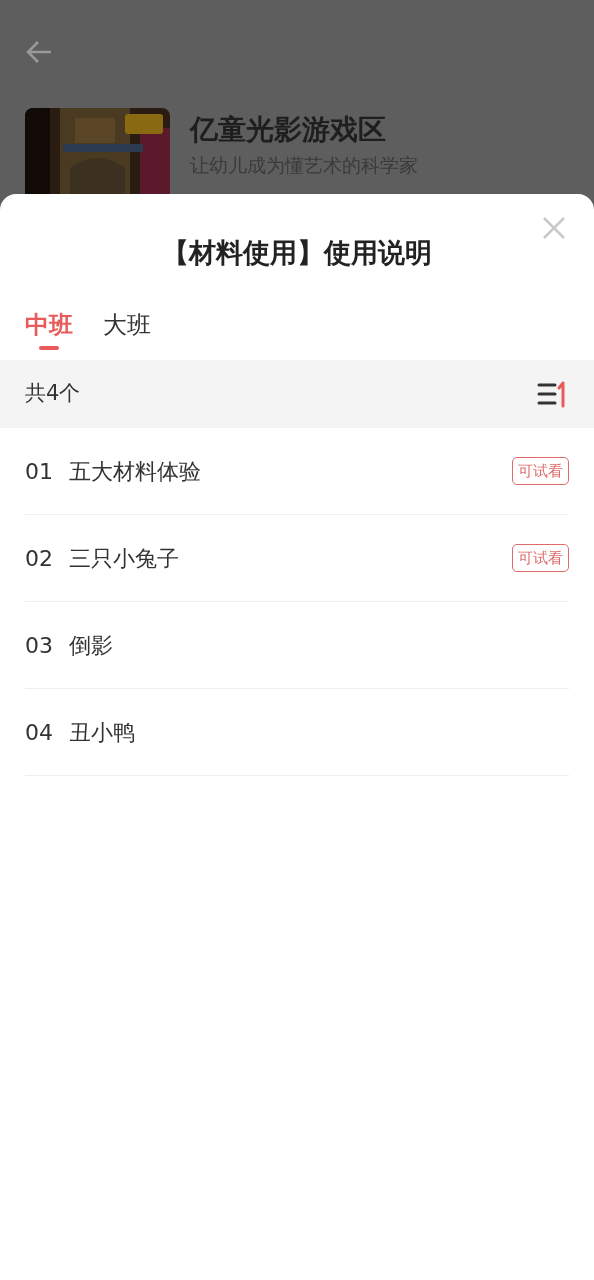 The width and height of the screenshot is (594, 1280). What do you see at coordinates (127, 335) in the screenshot?
I see `tab: 大班` at bounding box center [127, 335].